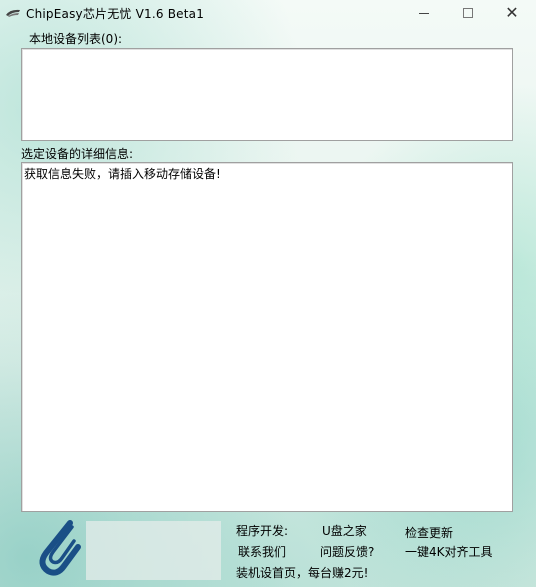 The width and height of the screenshot is (536, 587). What do you see at coordinates (347, 551) in the screenshot?
I see `feedback-link: 问题反馈?` at bounding box center [347, 551].